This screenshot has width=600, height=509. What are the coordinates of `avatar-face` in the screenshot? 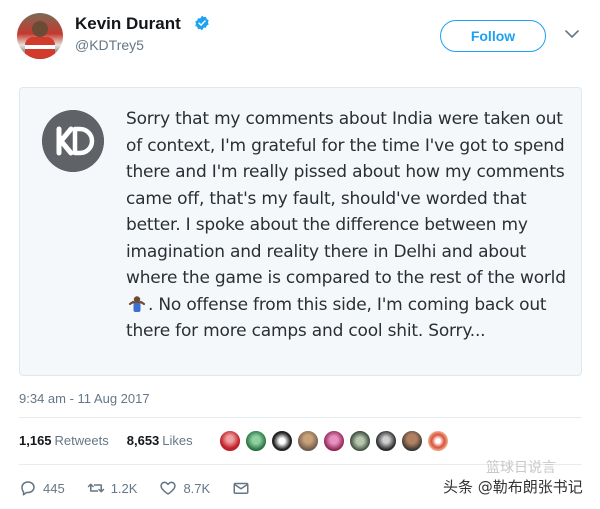 It's located at (40, 29).